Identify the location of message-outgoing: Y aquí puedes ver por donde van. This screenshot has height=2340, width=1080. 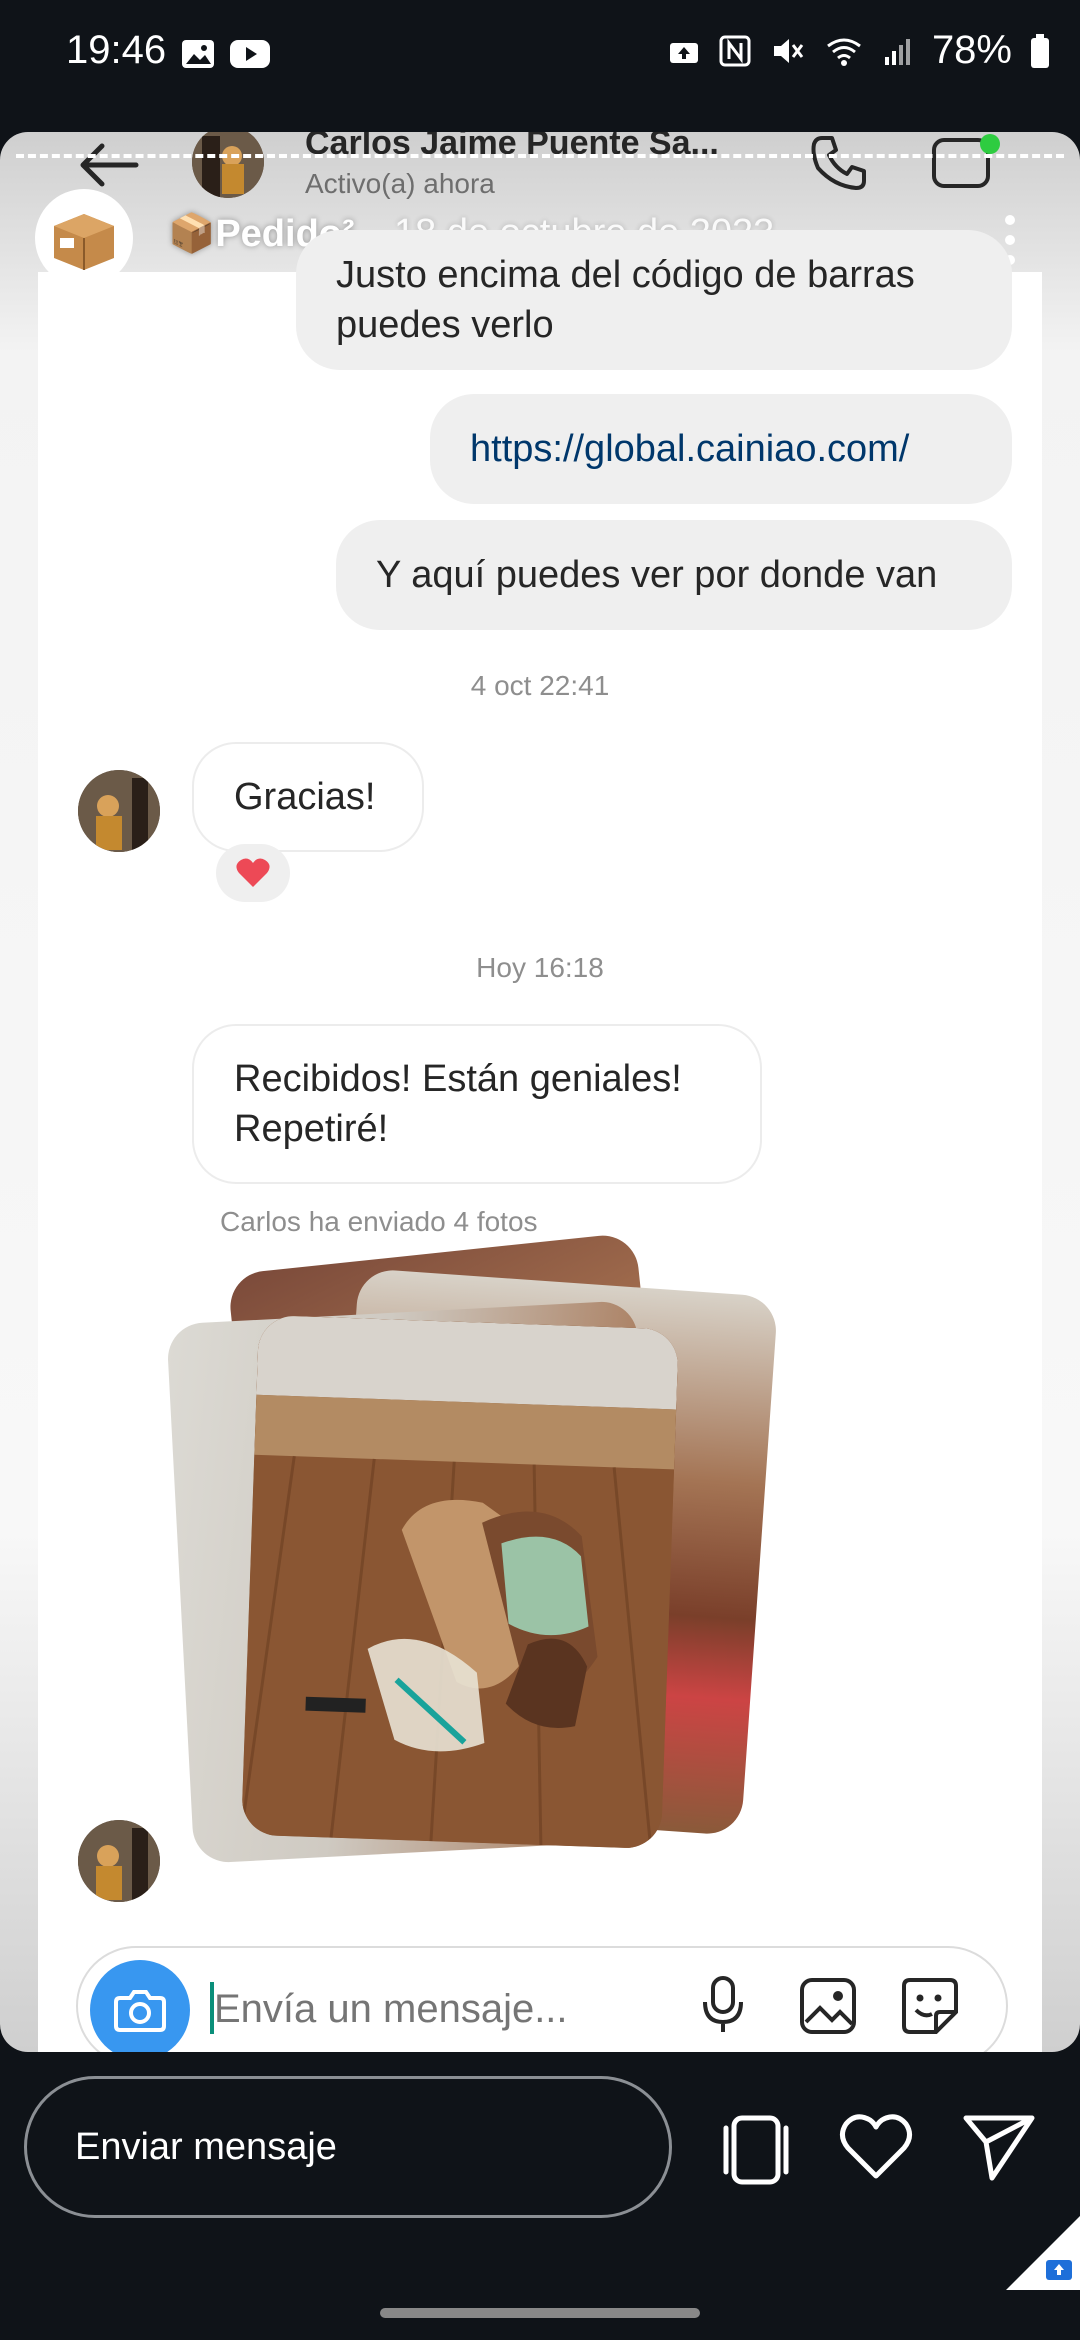
(674, 575).